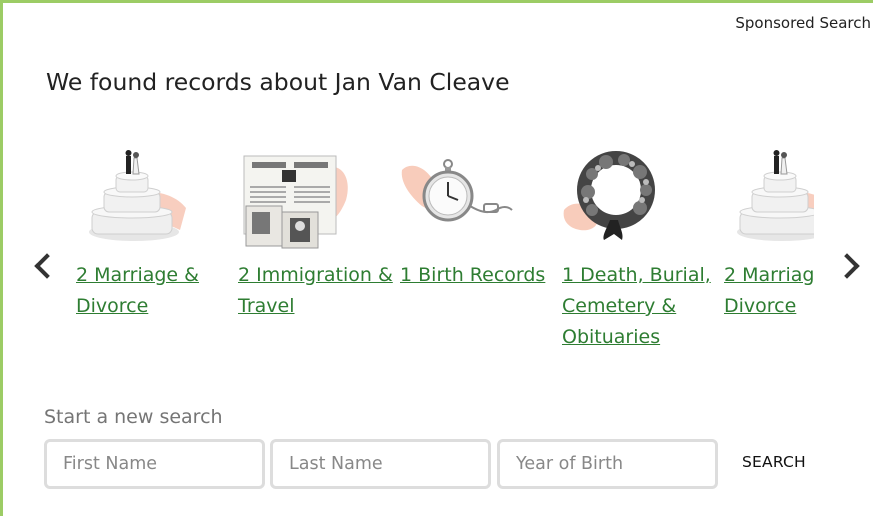 This screenshot has height=516, width=873. What do you see at coordinates (617, 192) in the screenshot?
I see `flower-wreath-icon` at bounding box center [617, 192].